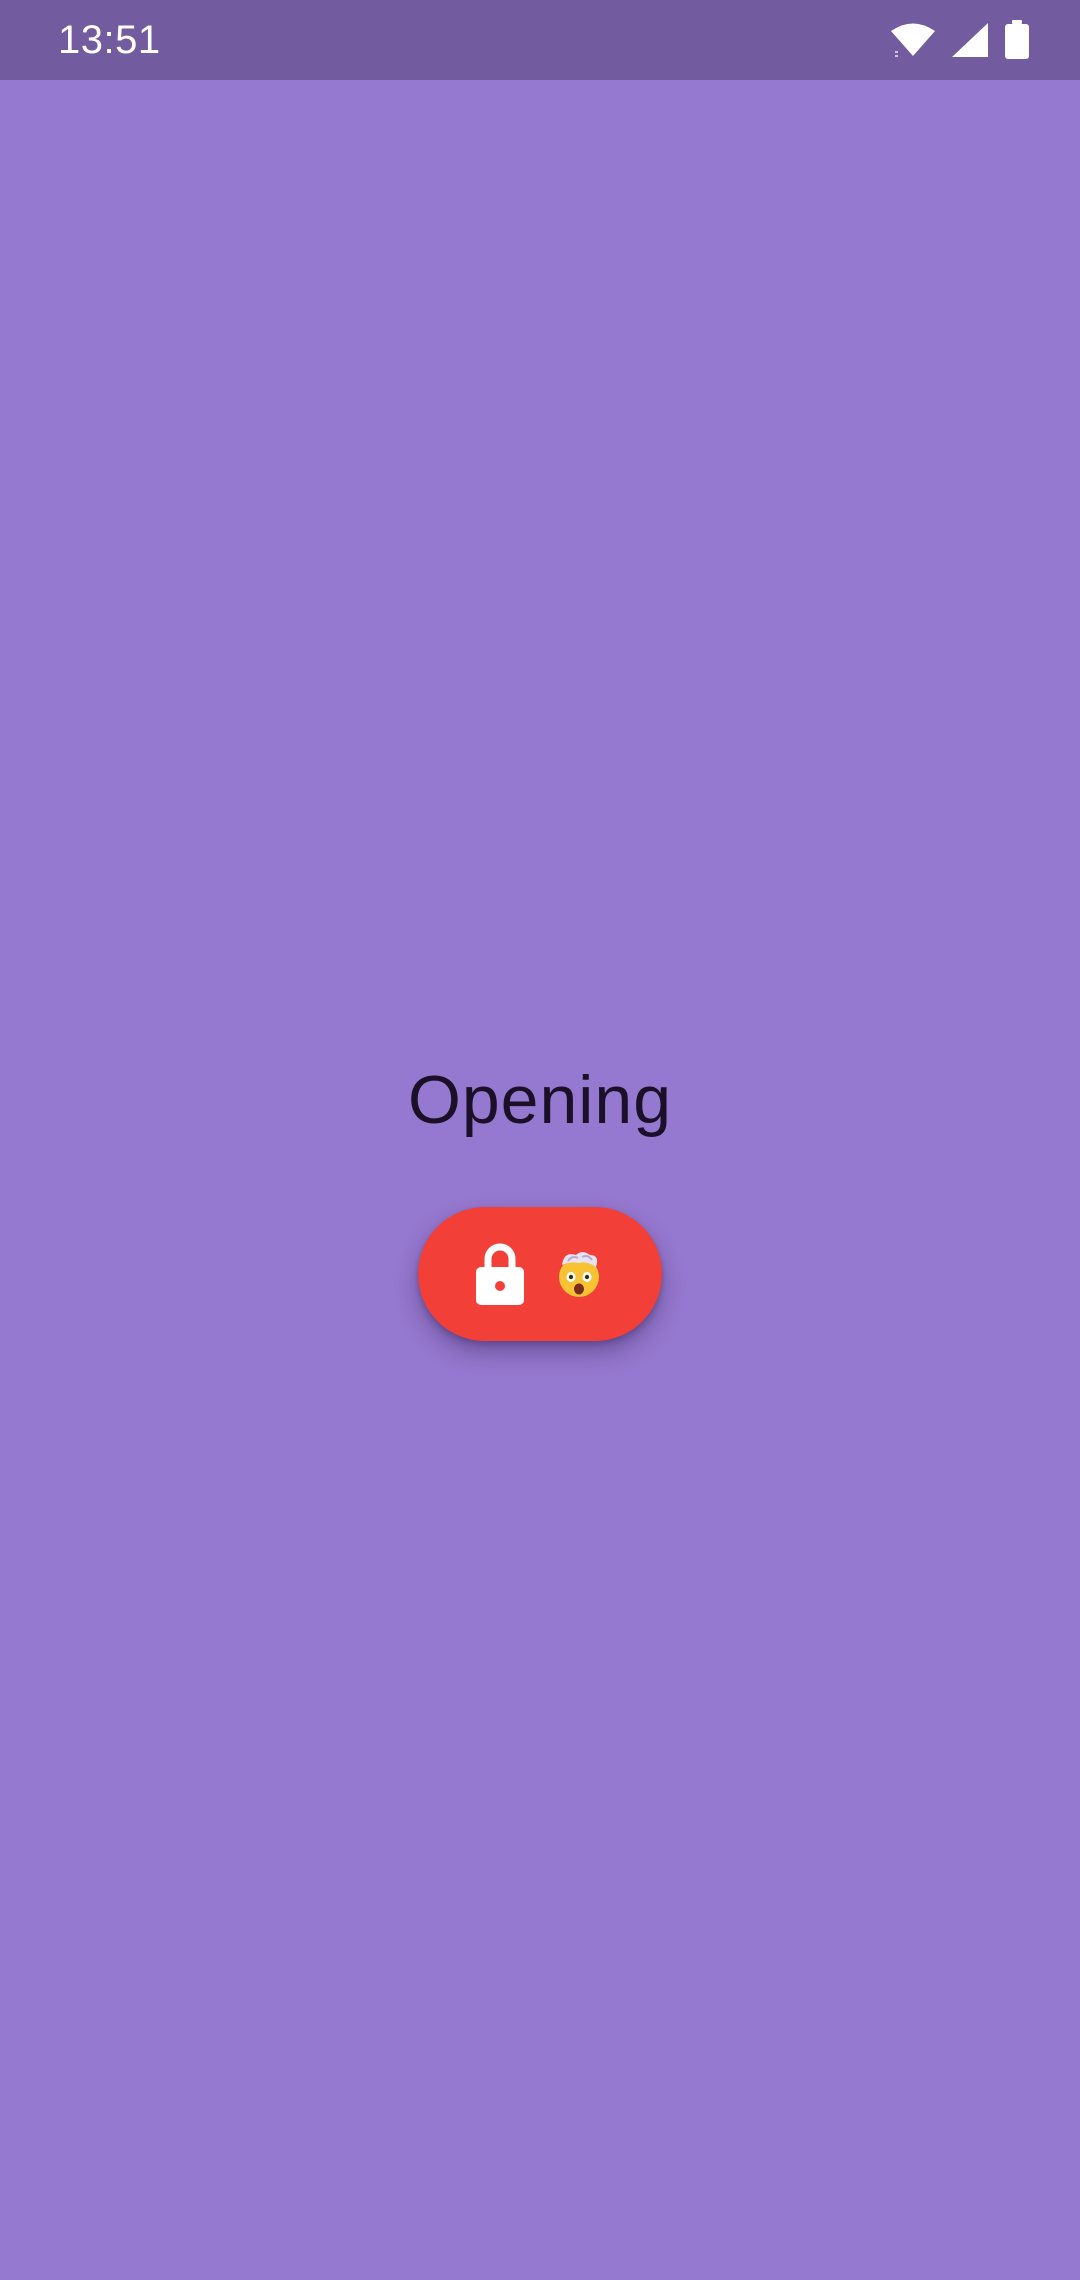 The height and width of the screenshot is (2280, 1080). I want to click on cellular-signal-icon, so click(970, 40).